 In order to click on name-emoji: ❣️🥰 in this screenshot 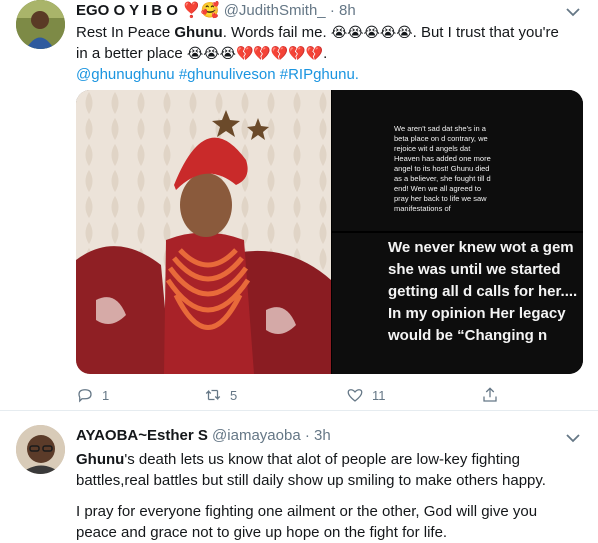, I will do `click(201, 10)`.